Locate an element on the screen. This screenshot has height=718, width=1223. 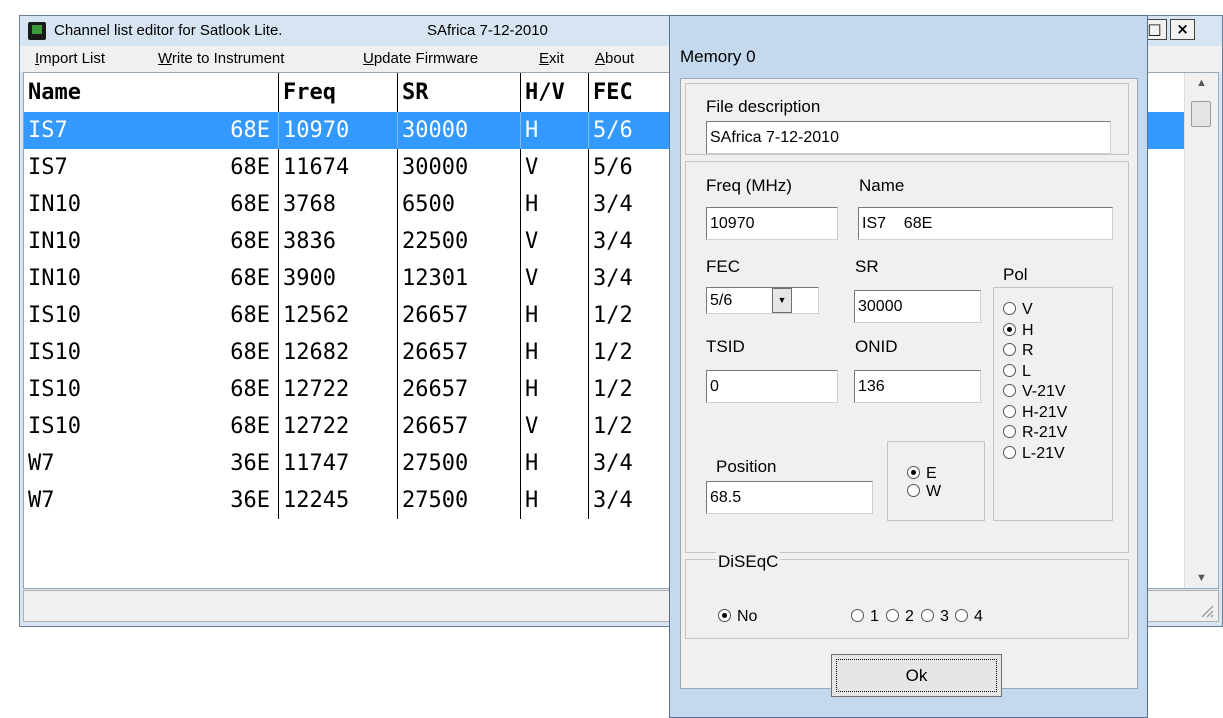
diseqc-radio-1: 1 is located at coordinates (865, 617).